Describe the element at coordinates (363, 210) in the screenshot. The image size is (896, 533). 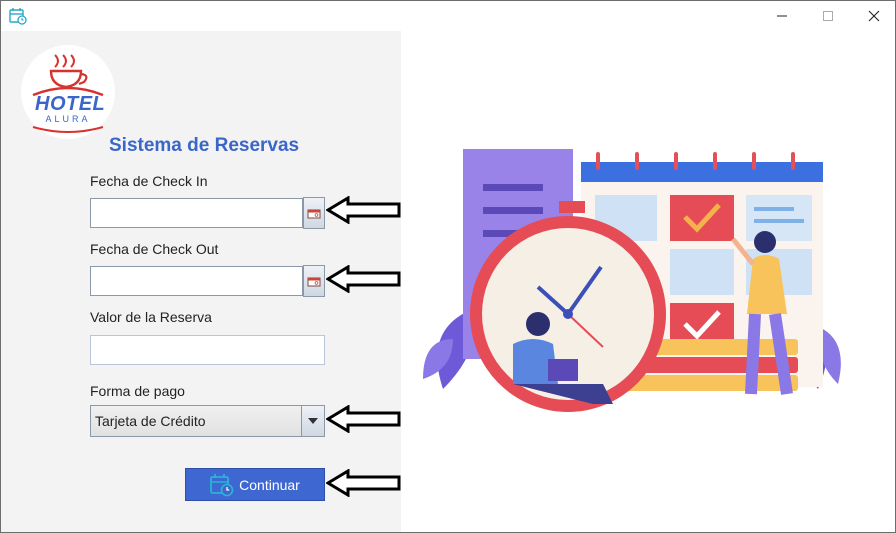
I see `annotation-arrow-checkin` at that location.